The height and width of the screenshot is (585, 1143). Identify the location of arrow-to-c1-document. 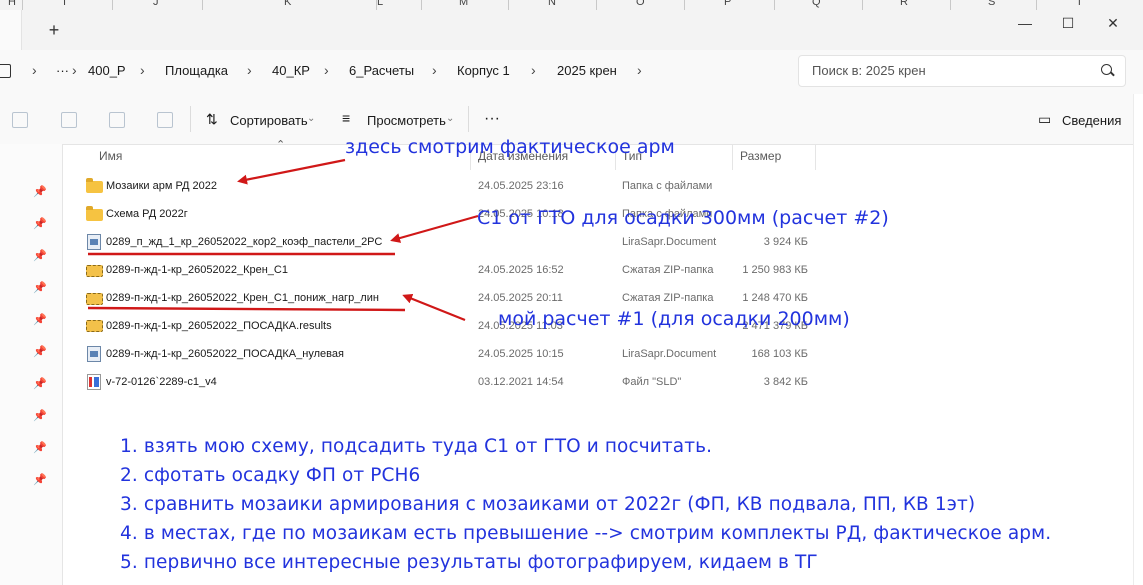
(434, 228).